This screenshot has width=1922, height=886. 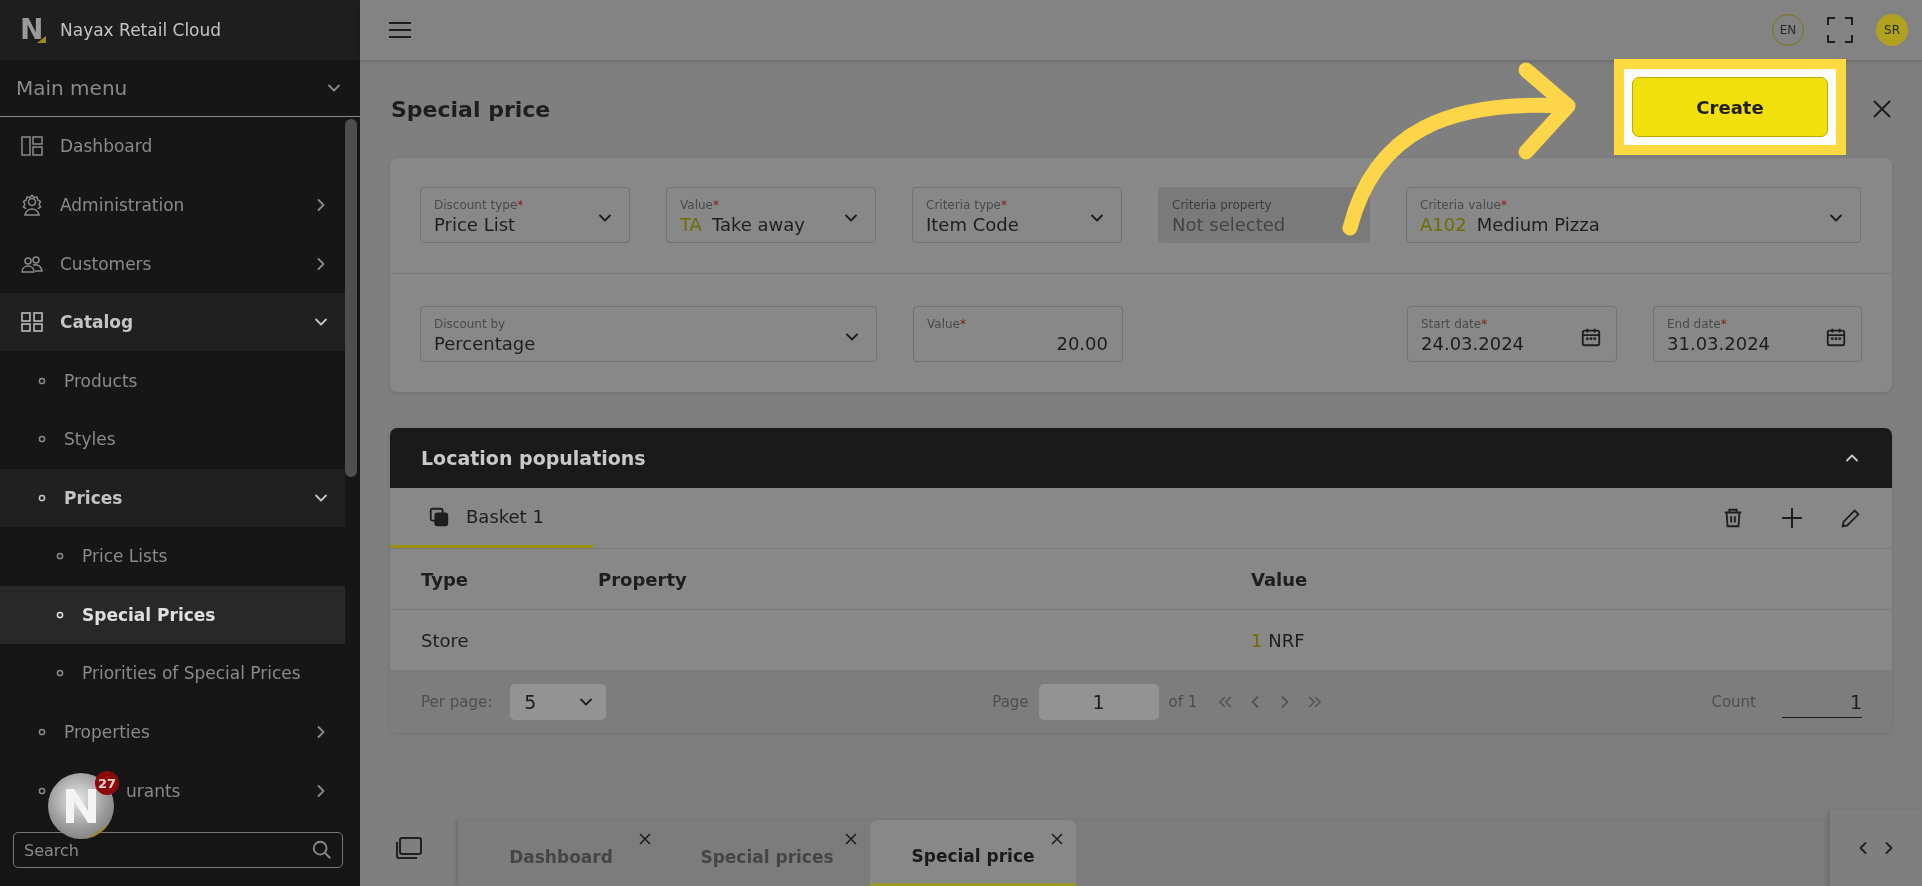 I want to click on logo: N, so click(x=33, y=30).